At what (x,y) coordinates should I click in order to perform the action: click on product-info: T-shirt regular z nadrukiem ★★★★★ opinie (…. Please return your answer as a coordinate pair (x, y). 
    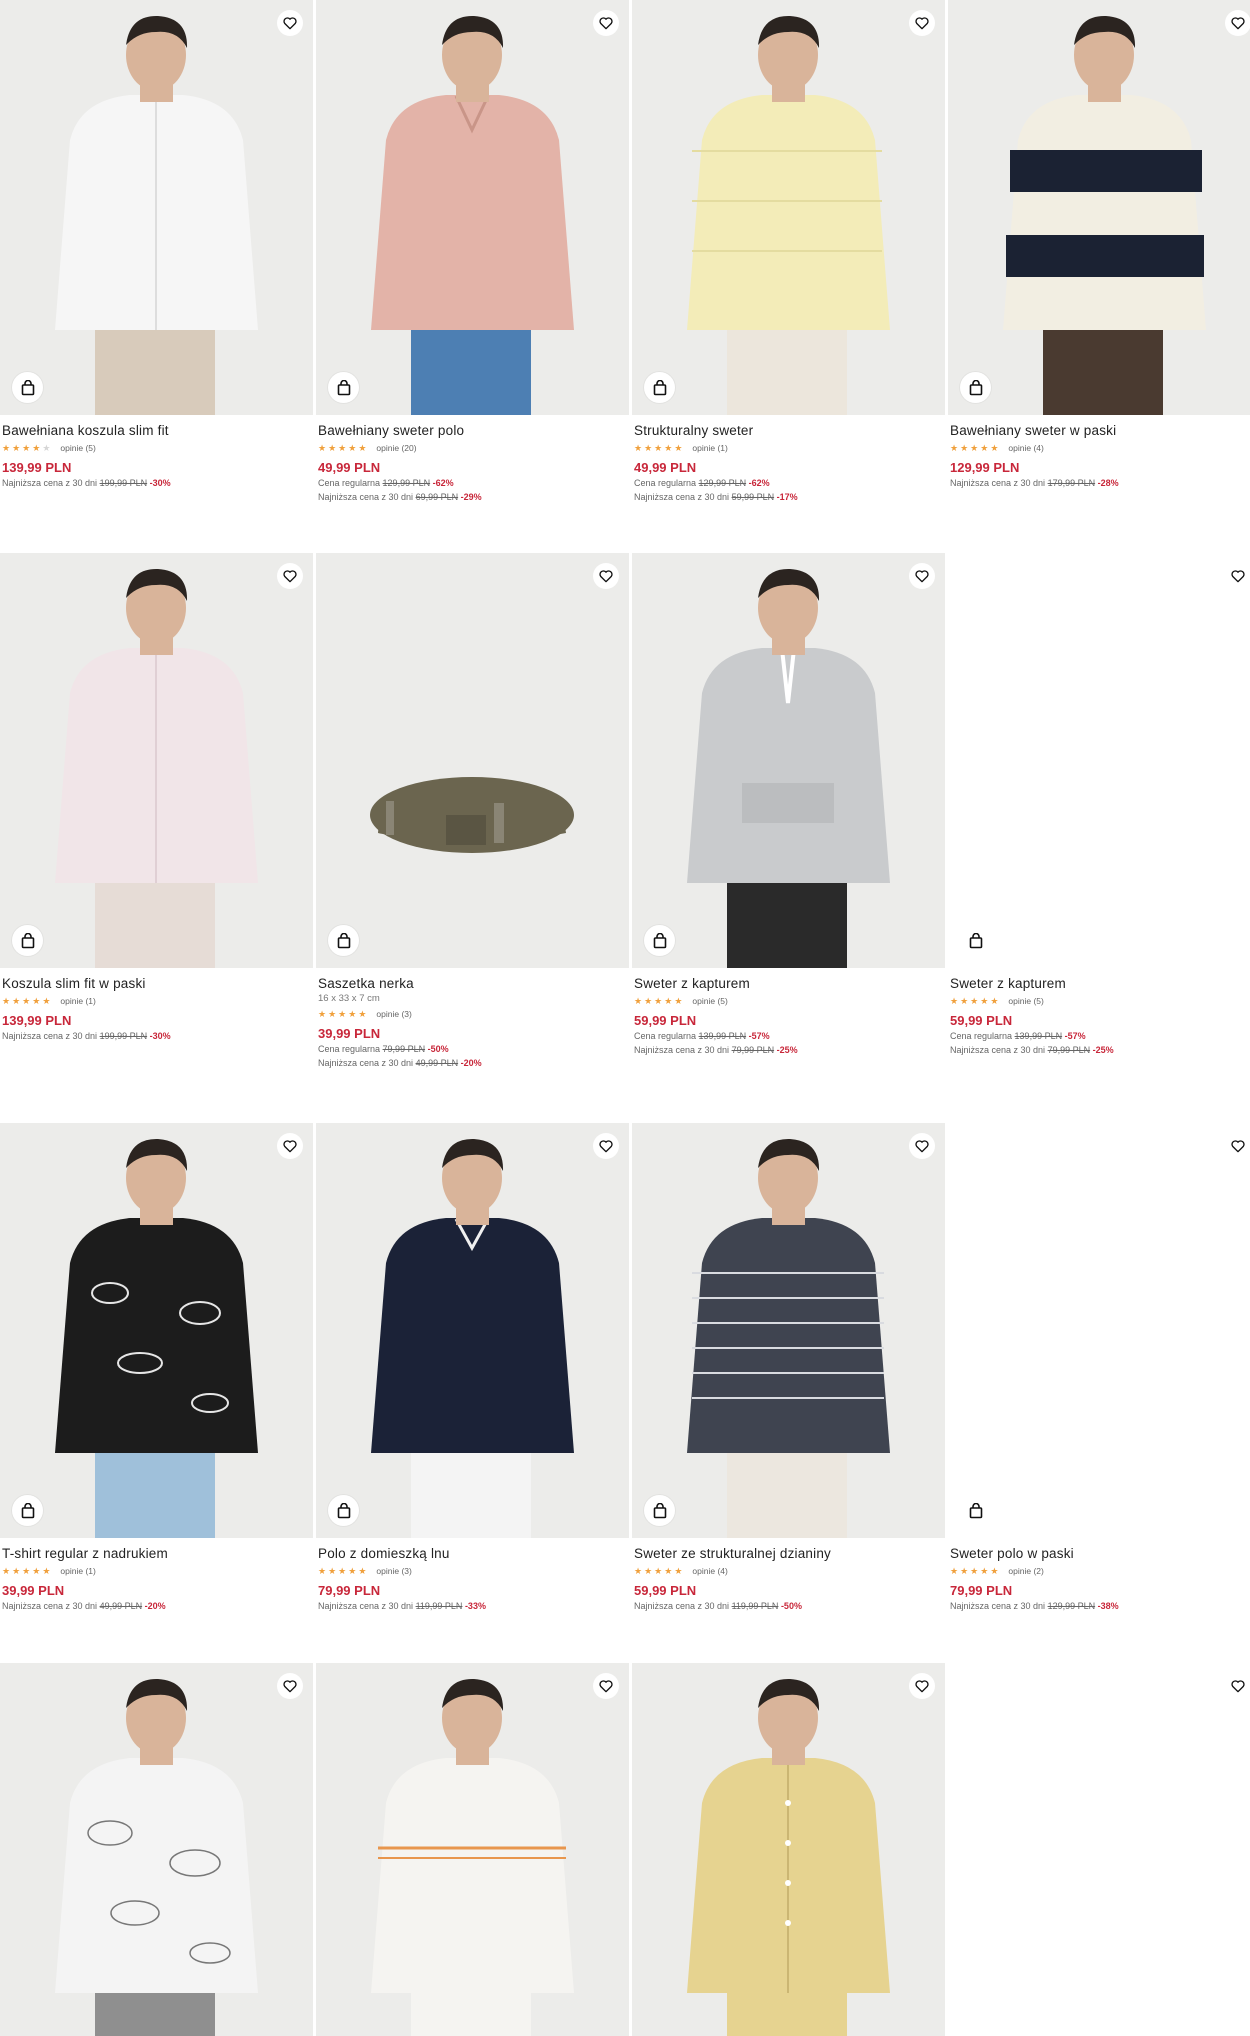
    Looking at the image, I should click on (156, 1575).